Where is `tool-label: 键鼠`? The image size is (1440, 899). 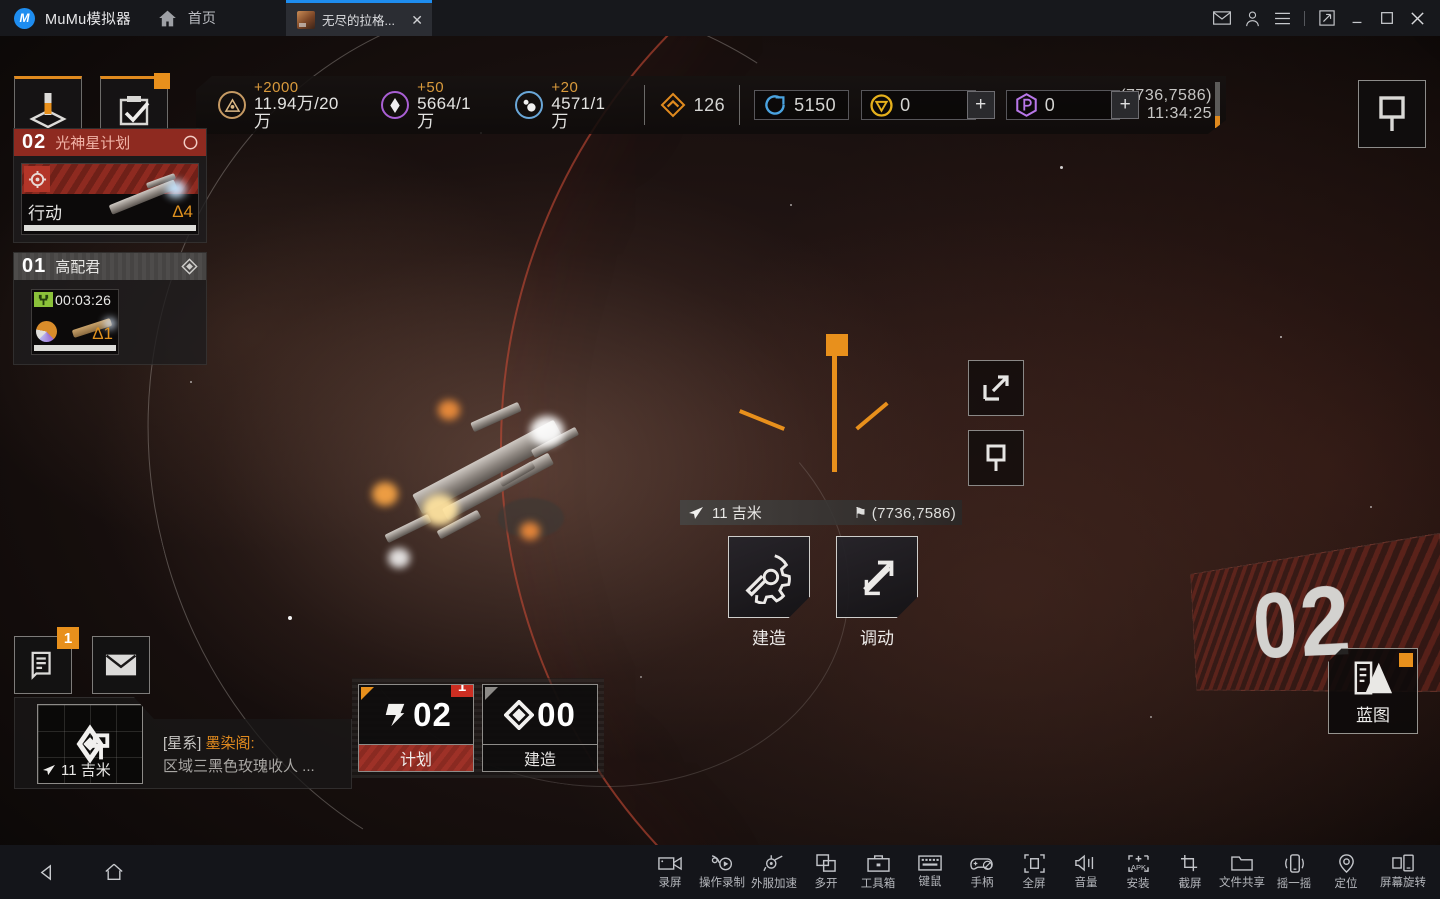
tool-label: 键鼠 is located at coordinates (930, 882).